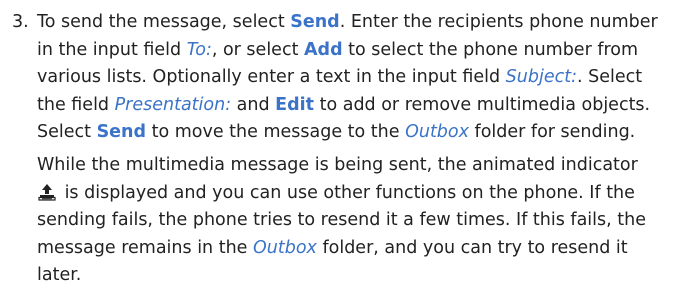 This screenshot has height=300, width=674. I want to click on sending-indicator-icon, so click(47, 192).